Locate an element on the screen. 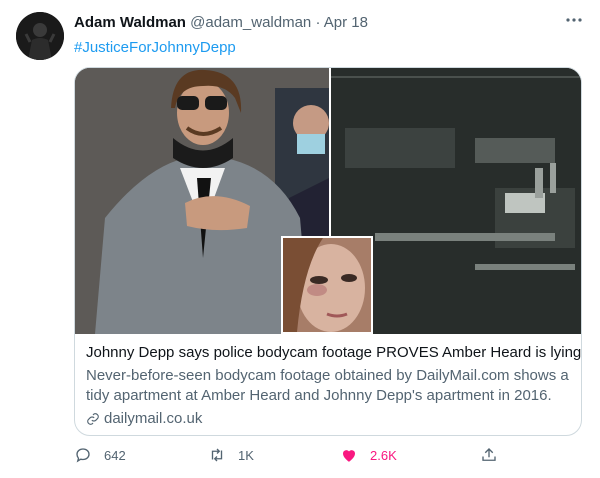 Image resolution: width=600 pixels, height=478 pixels. retweet-count: 1K is located at coordinates (246, 455).